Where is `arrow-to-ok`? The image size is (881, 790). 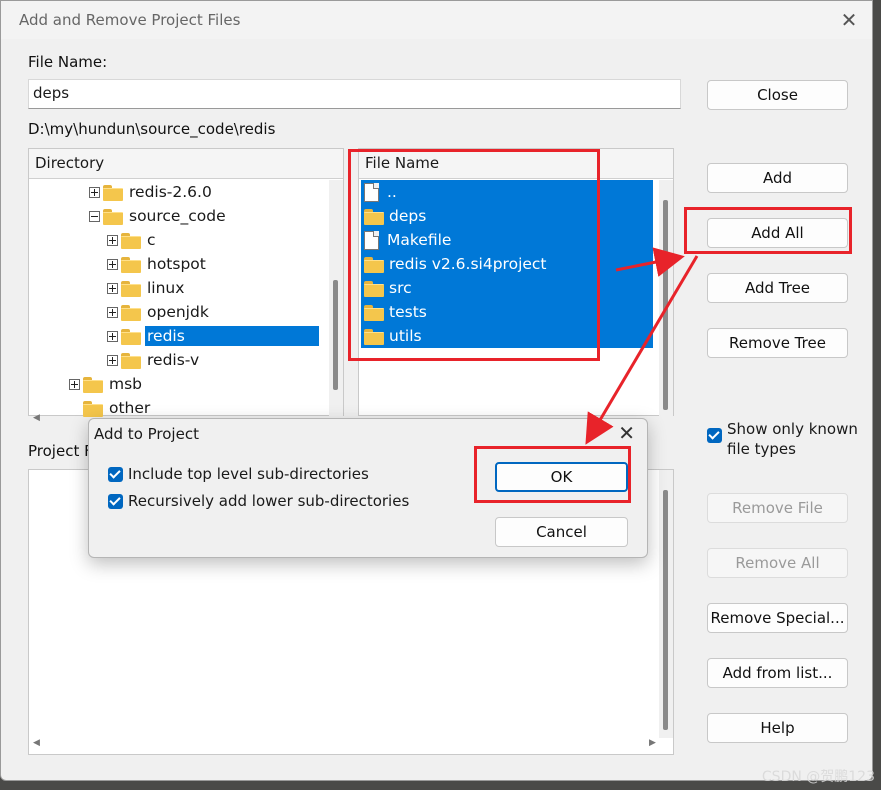 arrow-to-ok is located at coordinates (642, 350).